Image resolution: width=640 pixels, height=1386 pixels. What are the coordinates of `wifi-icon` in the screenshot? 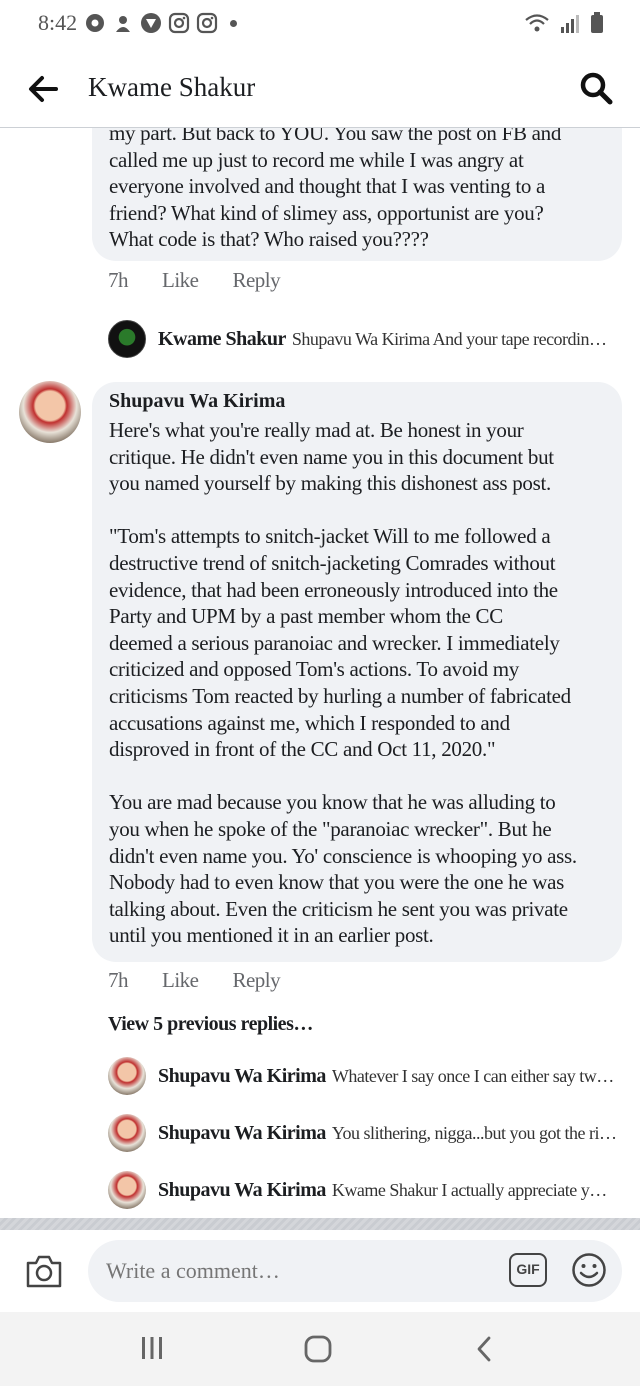 It's located at (537, 23).